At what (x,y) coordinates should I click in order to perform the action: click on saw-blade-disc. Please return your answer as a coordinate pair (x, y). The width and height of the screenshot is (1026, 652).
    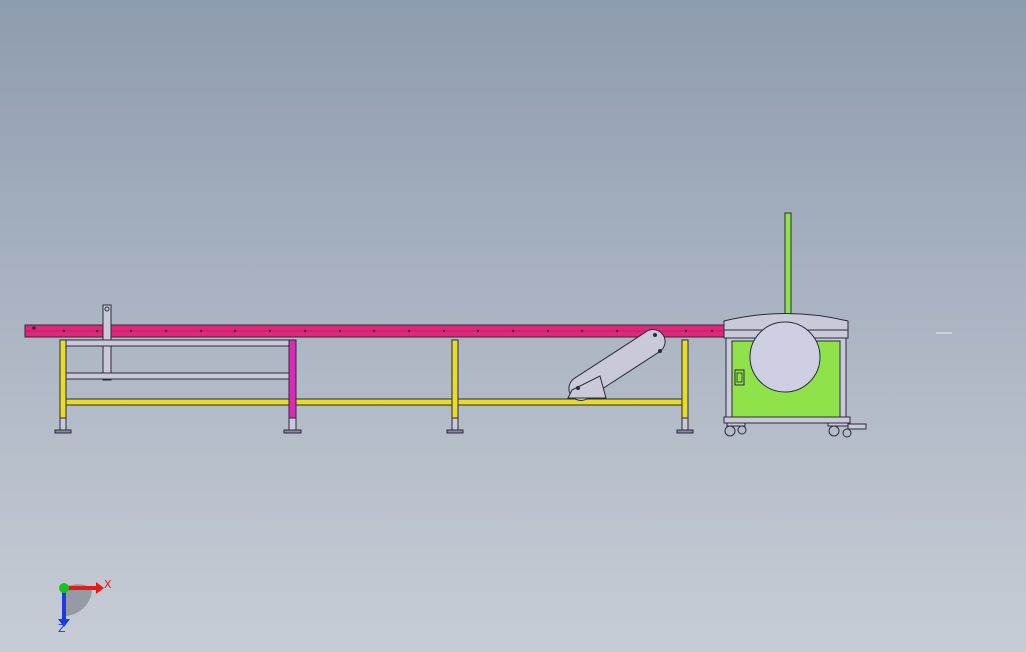
    Looking at the image, I should click on (785, 357).